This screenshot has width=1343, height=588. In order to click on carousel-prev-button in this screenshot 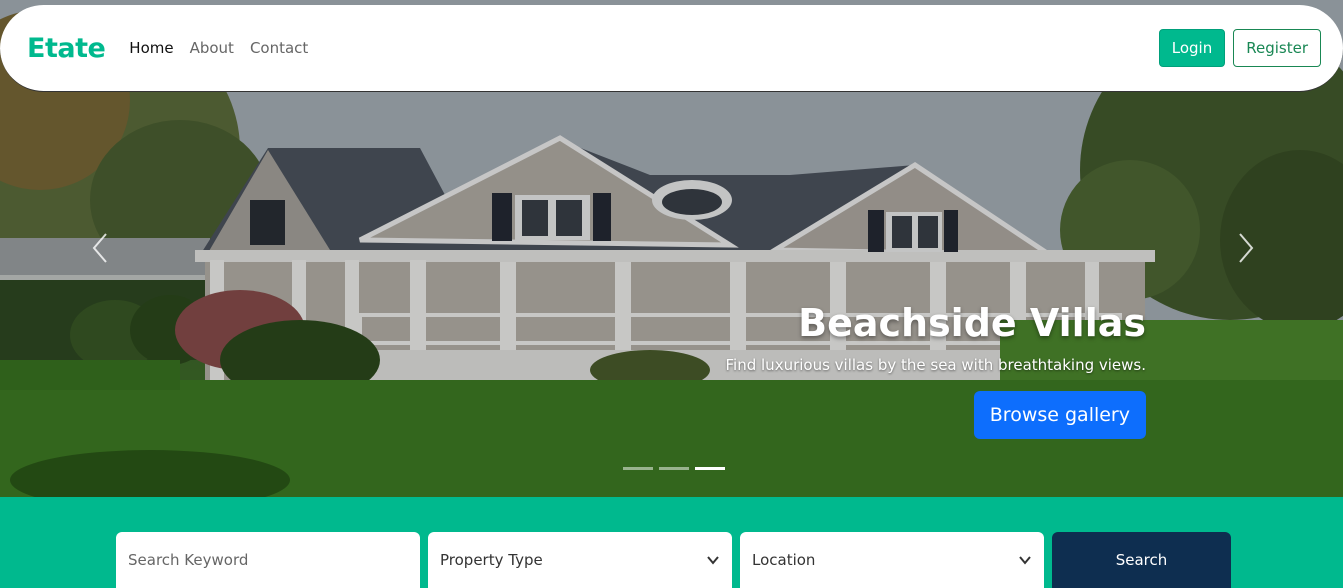, I will do `click(101, 248)`.